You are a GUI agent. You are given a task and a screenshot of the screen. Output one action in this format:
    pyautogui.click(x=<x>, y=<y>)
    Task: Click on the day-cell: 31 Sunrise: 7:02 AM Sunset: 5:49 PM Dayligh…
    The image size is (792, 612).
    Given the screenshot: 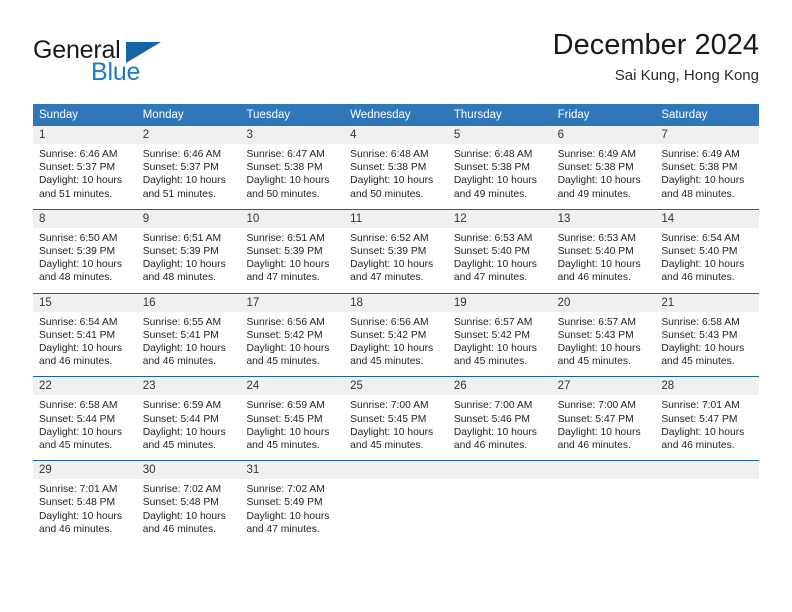 What is the action you would take?
    pyautogui.click(x=292, y=503)
    